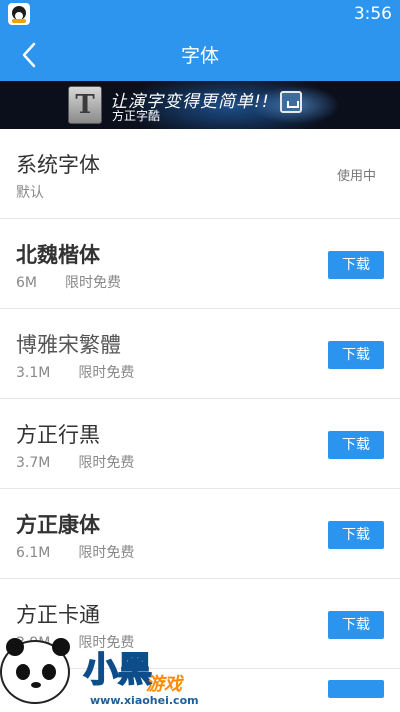  I want to click on watermark-big: 小黑, so click(118, 670).